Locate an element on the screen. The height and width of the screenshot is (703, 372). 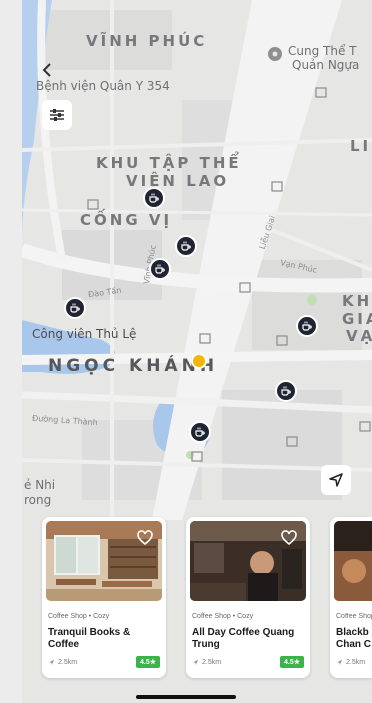
chevron-left-icon is located at coordinates (46, 70).